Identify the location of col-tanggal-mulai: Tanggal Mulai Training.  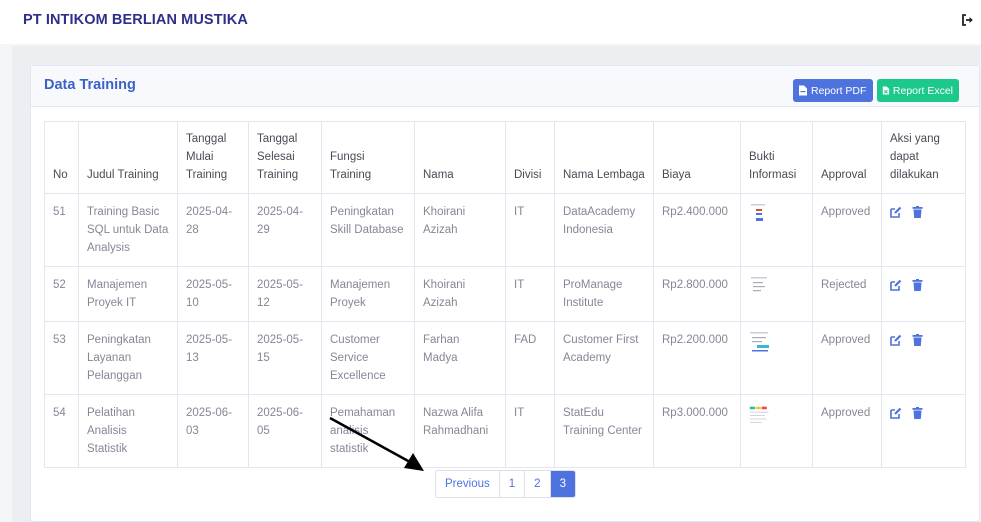
(213, 157).